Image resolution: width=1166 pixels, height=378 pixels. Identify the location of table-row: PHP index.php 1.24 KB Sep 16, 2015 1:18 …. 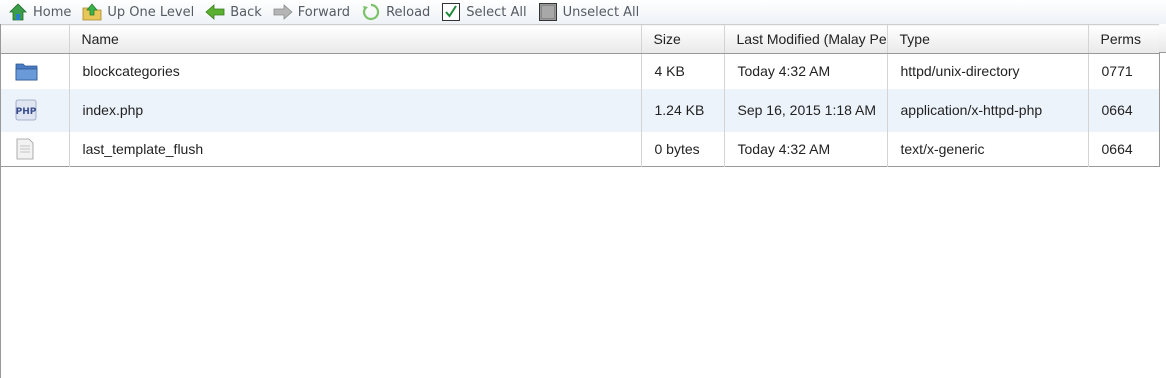
(580, 110).